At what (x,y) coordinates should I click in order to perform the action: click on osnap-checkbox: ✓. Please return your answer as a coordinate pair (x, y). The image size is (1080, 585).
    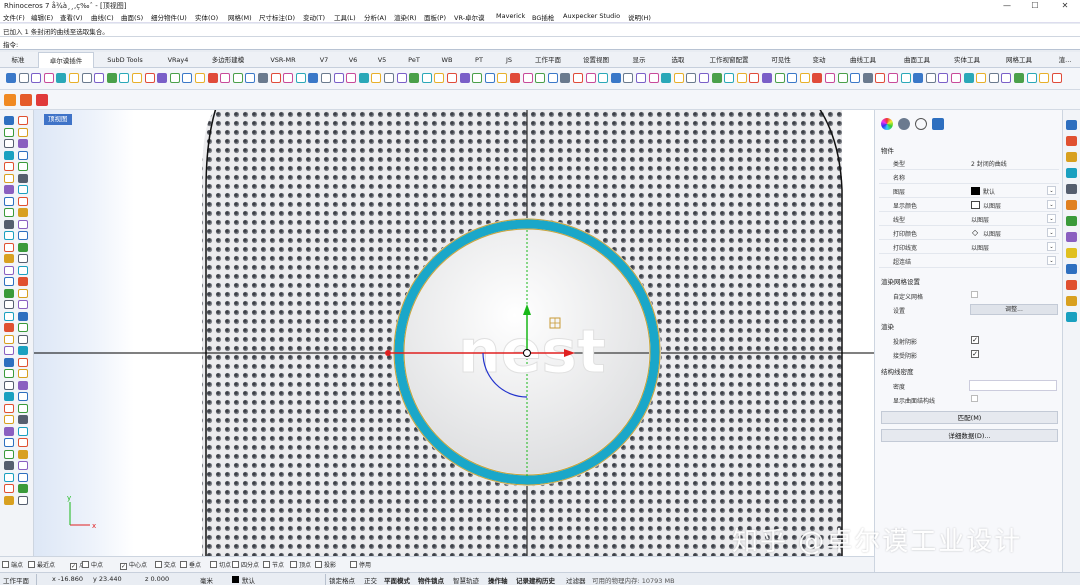
    Looking at the image, I should click on (73, 566).